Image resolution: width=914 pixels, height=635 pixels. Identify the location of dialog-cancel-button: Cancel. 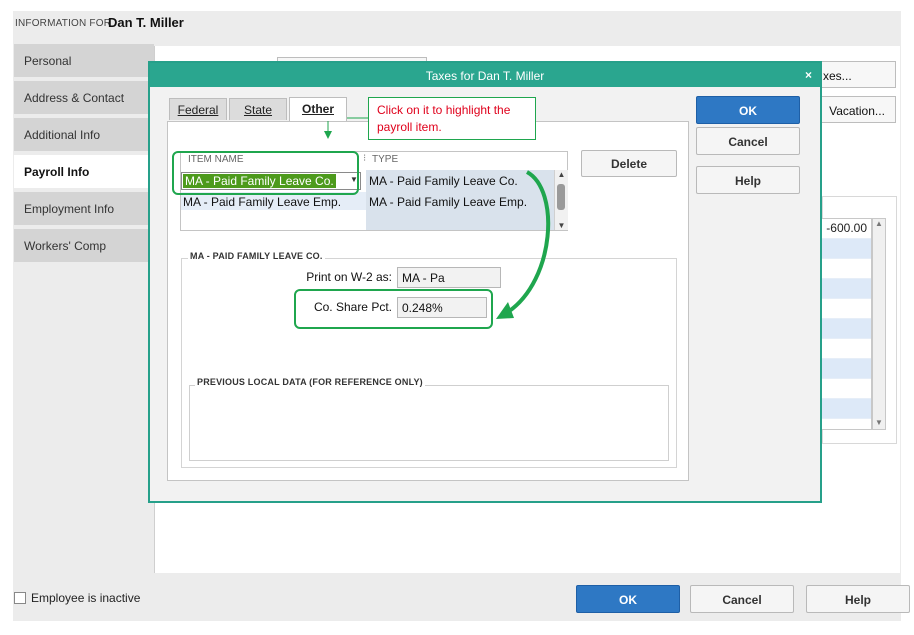
(748, 141).